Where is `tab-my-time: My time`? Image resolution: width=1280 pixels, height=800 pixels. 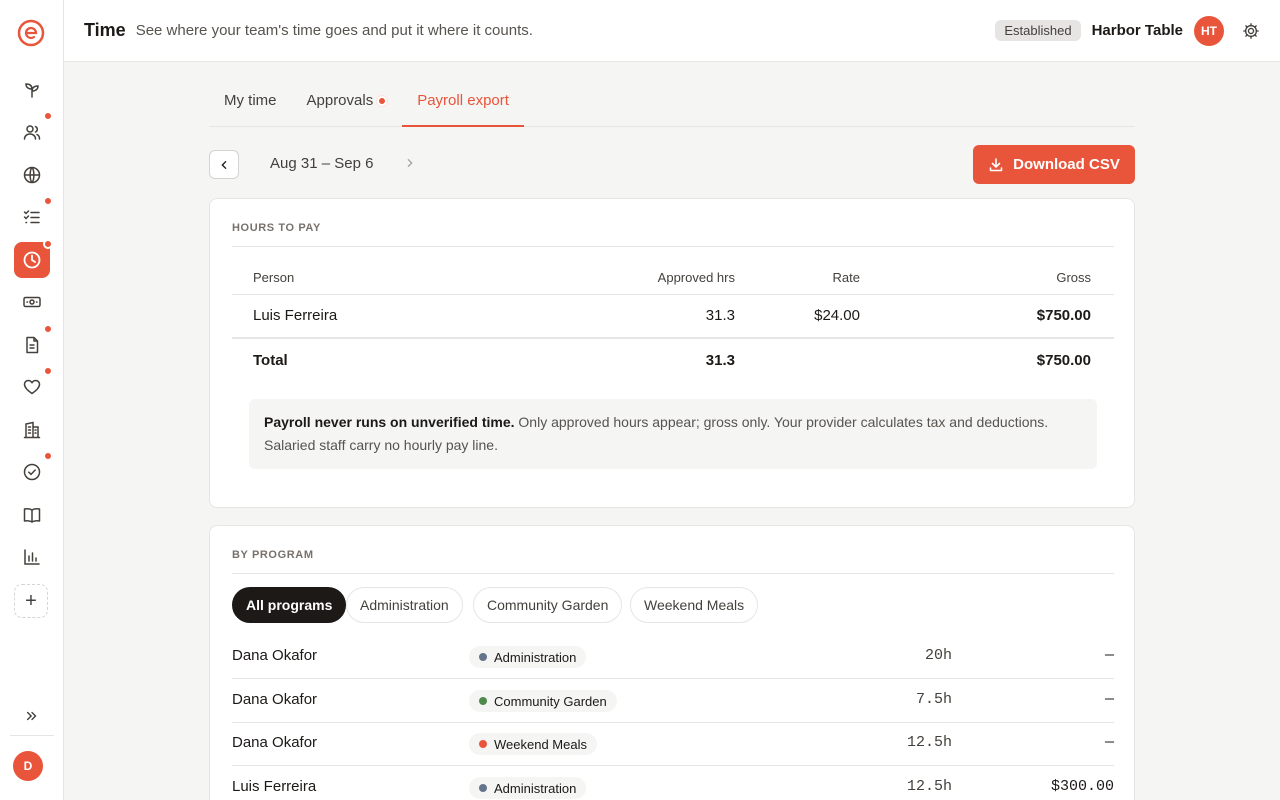 tab-my-time: My time is located at coordinates (250, 103).